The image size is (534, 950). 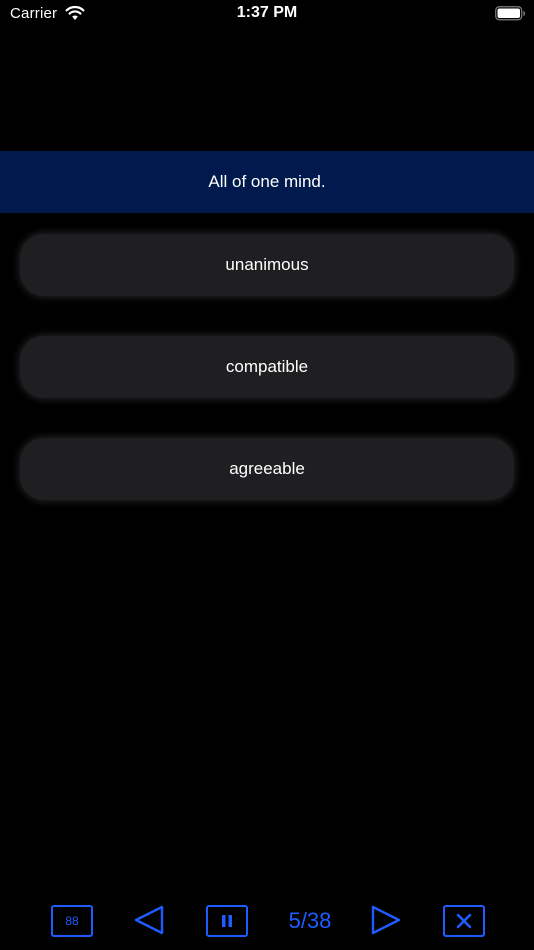 I want to click on close-button, so click(x=464, y=921).